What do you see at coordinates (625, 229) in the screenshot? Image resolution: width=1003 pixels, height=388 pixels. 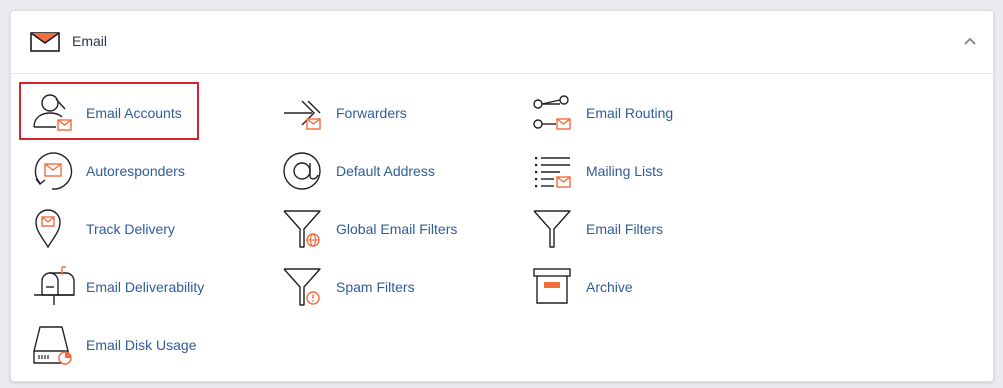 I see `email-filters-label: Email Filters` at bounding box center [625, 229].